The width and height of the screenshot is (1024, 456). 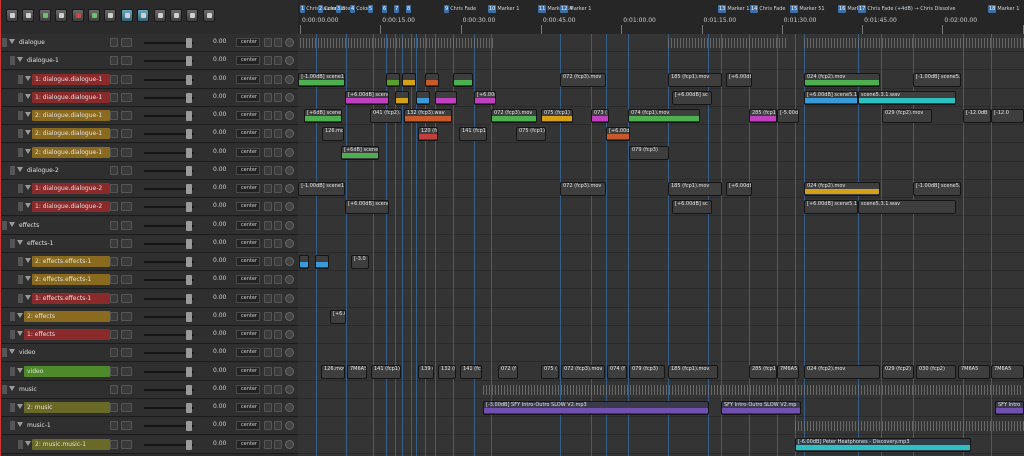 I want to click on track-name: effects, so click(x=63, y=225).